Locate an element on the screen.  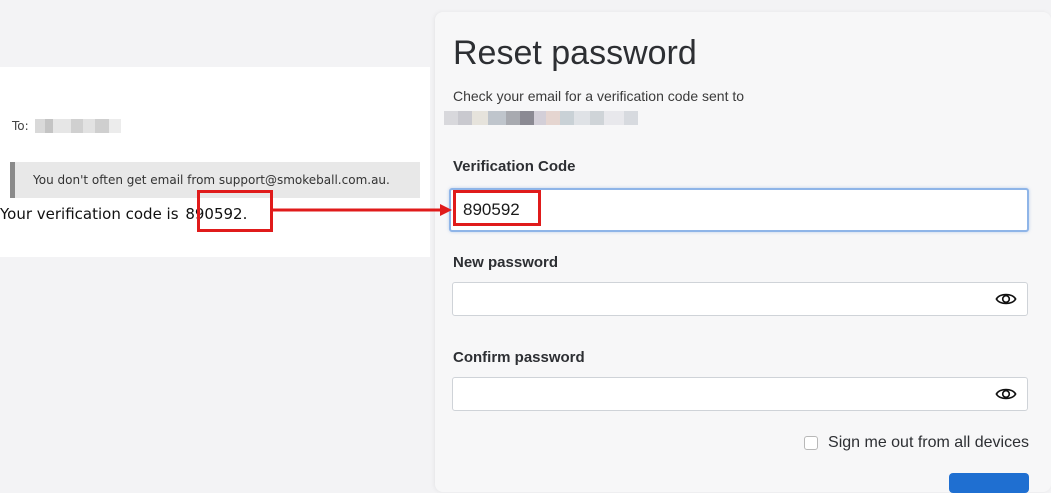
verification-code-line: Your verification code is 890592. is located at coordinates (123, 214).